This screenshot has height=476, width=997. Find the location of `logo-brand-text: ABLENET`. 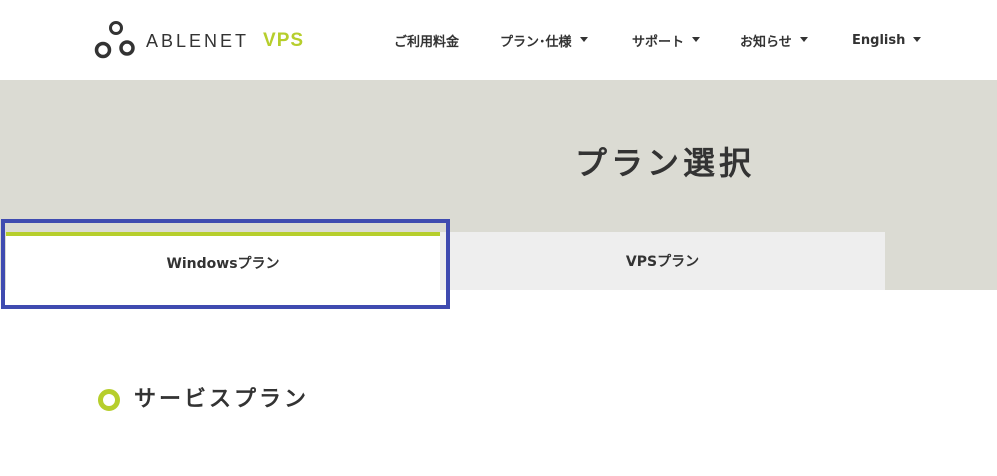

logo-brand-text: ABLENET is located at coordinates (198, 41).